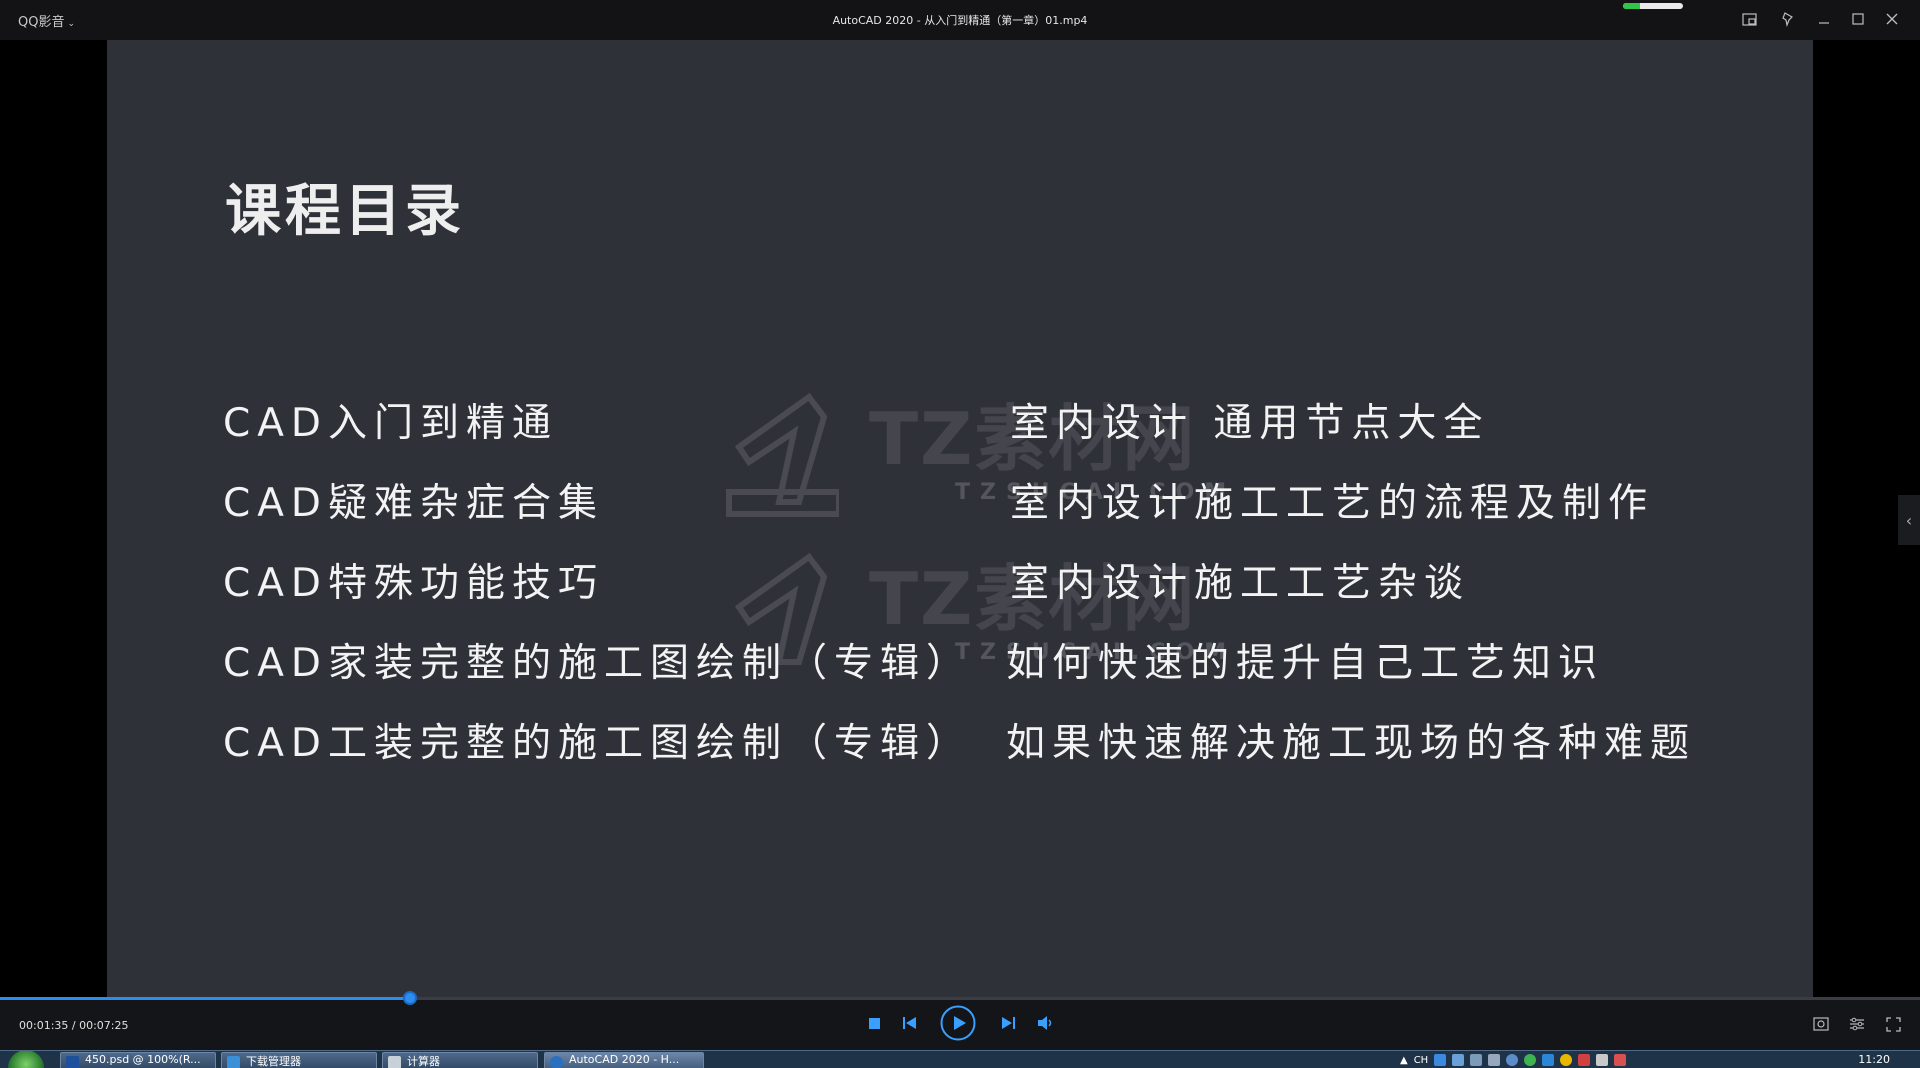 This screenshot has height=1068, width=1920. Describe the element at coordinates (409, 998) in the screenshot. I see `seek-handle` at that location.